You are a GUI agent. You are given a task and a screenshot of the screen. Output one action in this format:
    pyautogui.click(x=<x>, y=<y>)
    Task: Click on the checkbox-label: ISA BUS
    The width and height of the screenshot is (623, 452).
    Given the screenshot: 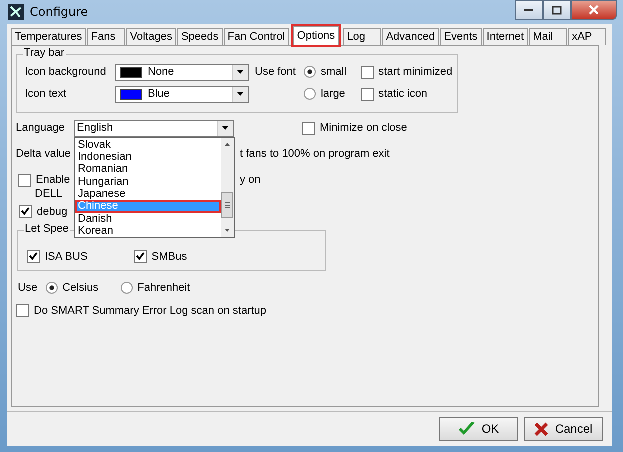 What is the action you would take?
    pyautogui.click(x=66, y=256)
    